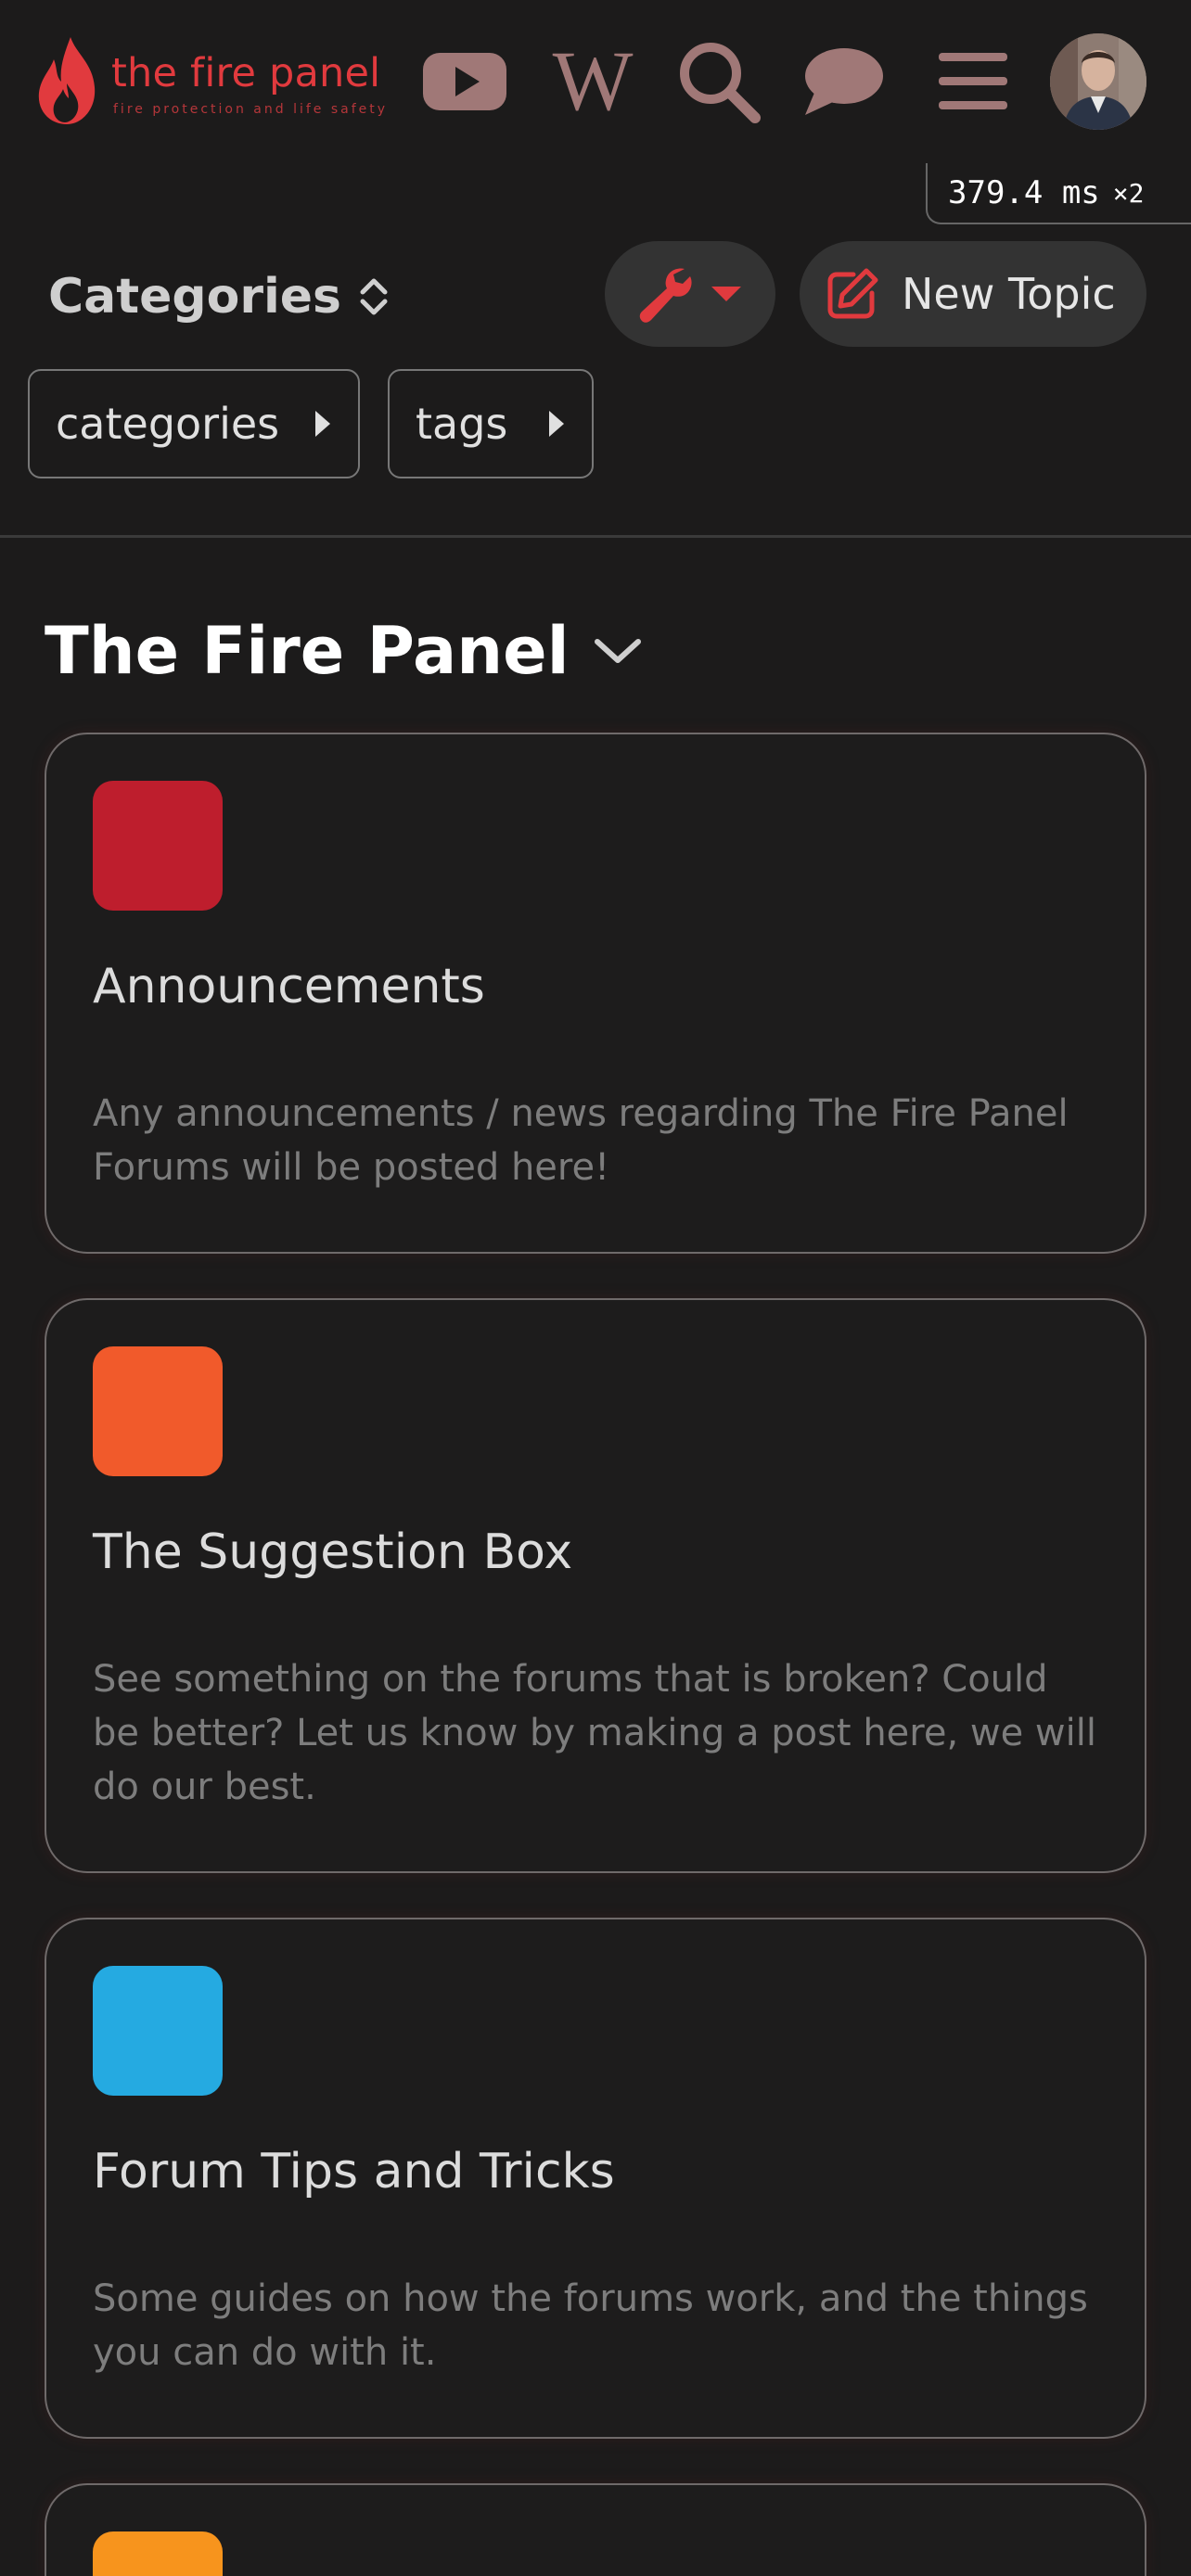 This screenshot has width=1191, height=2576. I want to click on divider, so click(595, 536).